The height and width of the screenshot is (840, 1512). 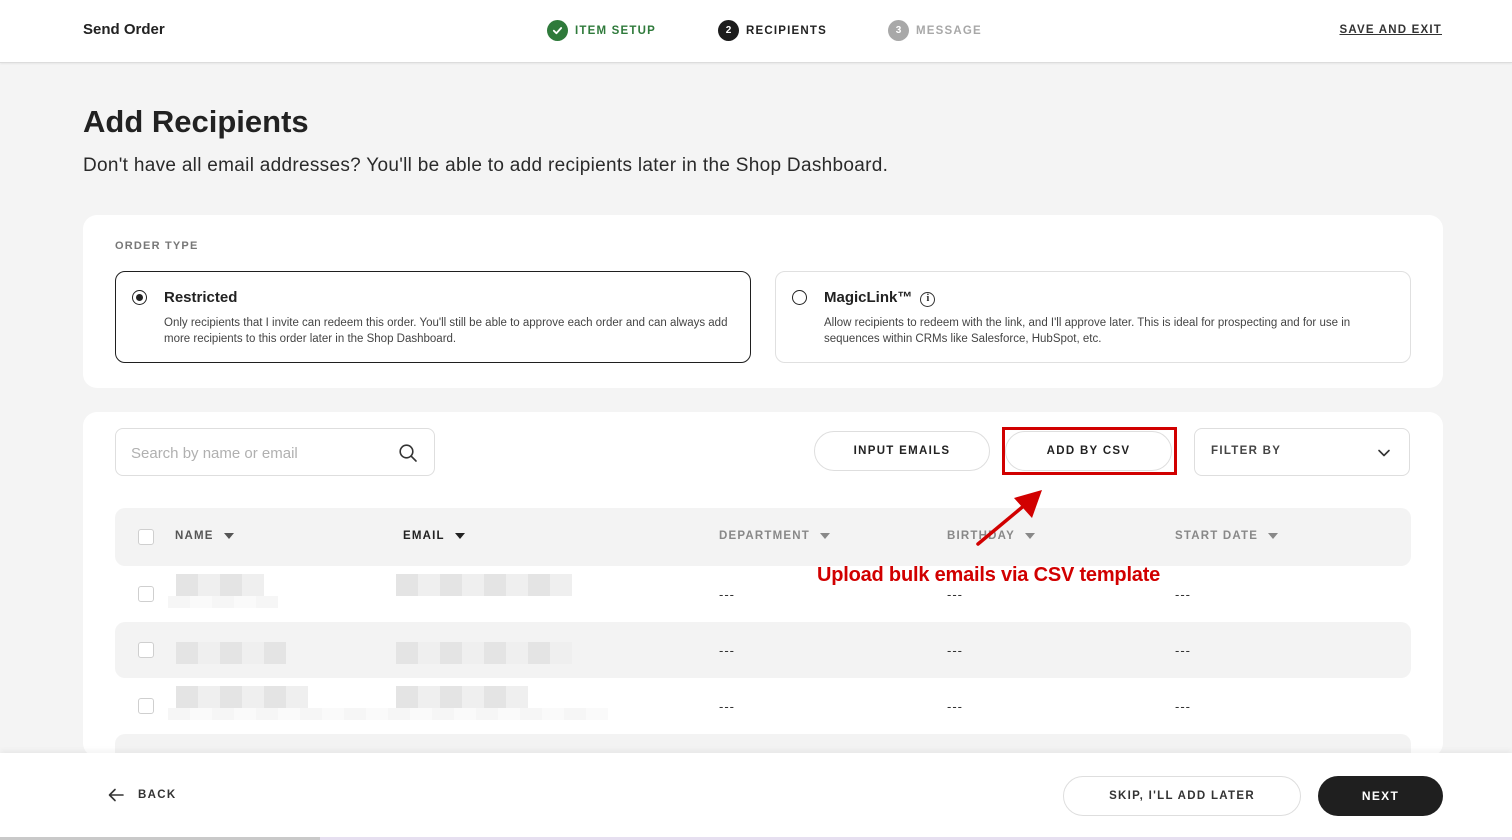 I want to click on column-label: DEPARTMENT, so click(x=765, y=536).